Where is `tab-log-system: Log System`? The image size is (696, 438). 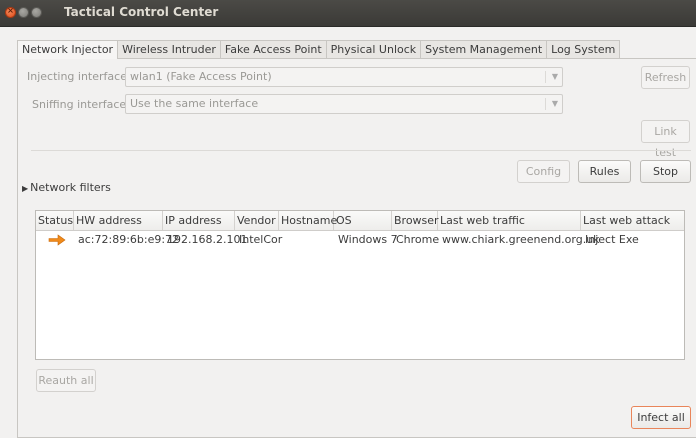 tab-log-system: Log System is located at coordinates (583, 49).